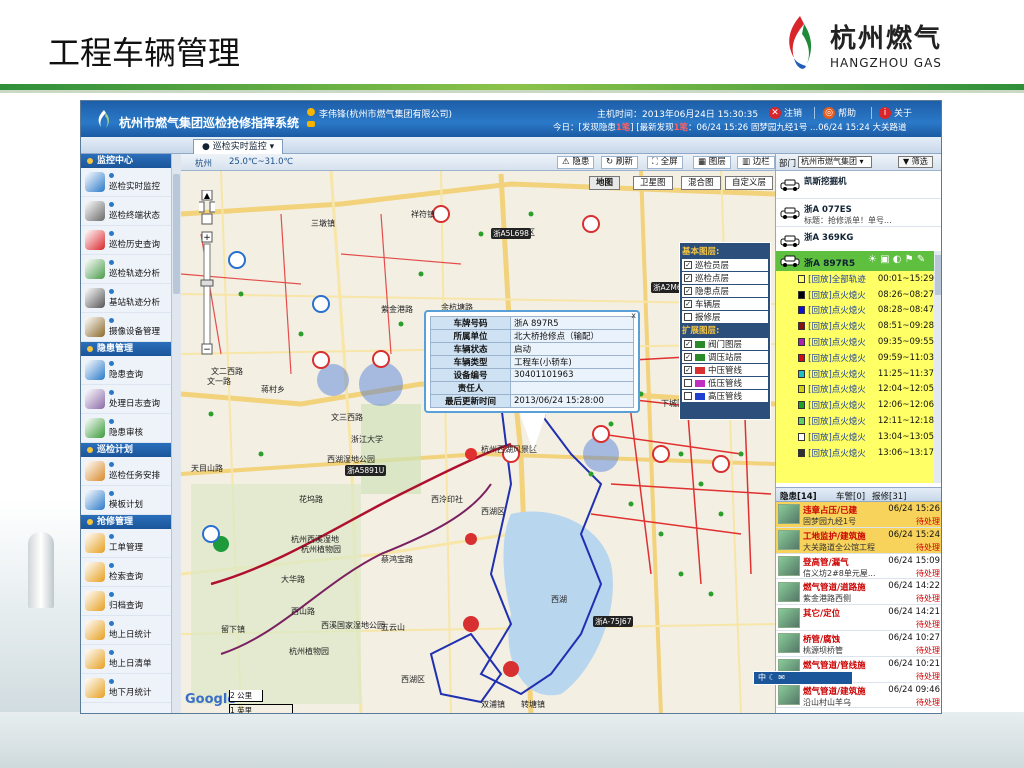  I want to click on layer-toggle-row: ✓ 阀门图层, so click(725, 344).